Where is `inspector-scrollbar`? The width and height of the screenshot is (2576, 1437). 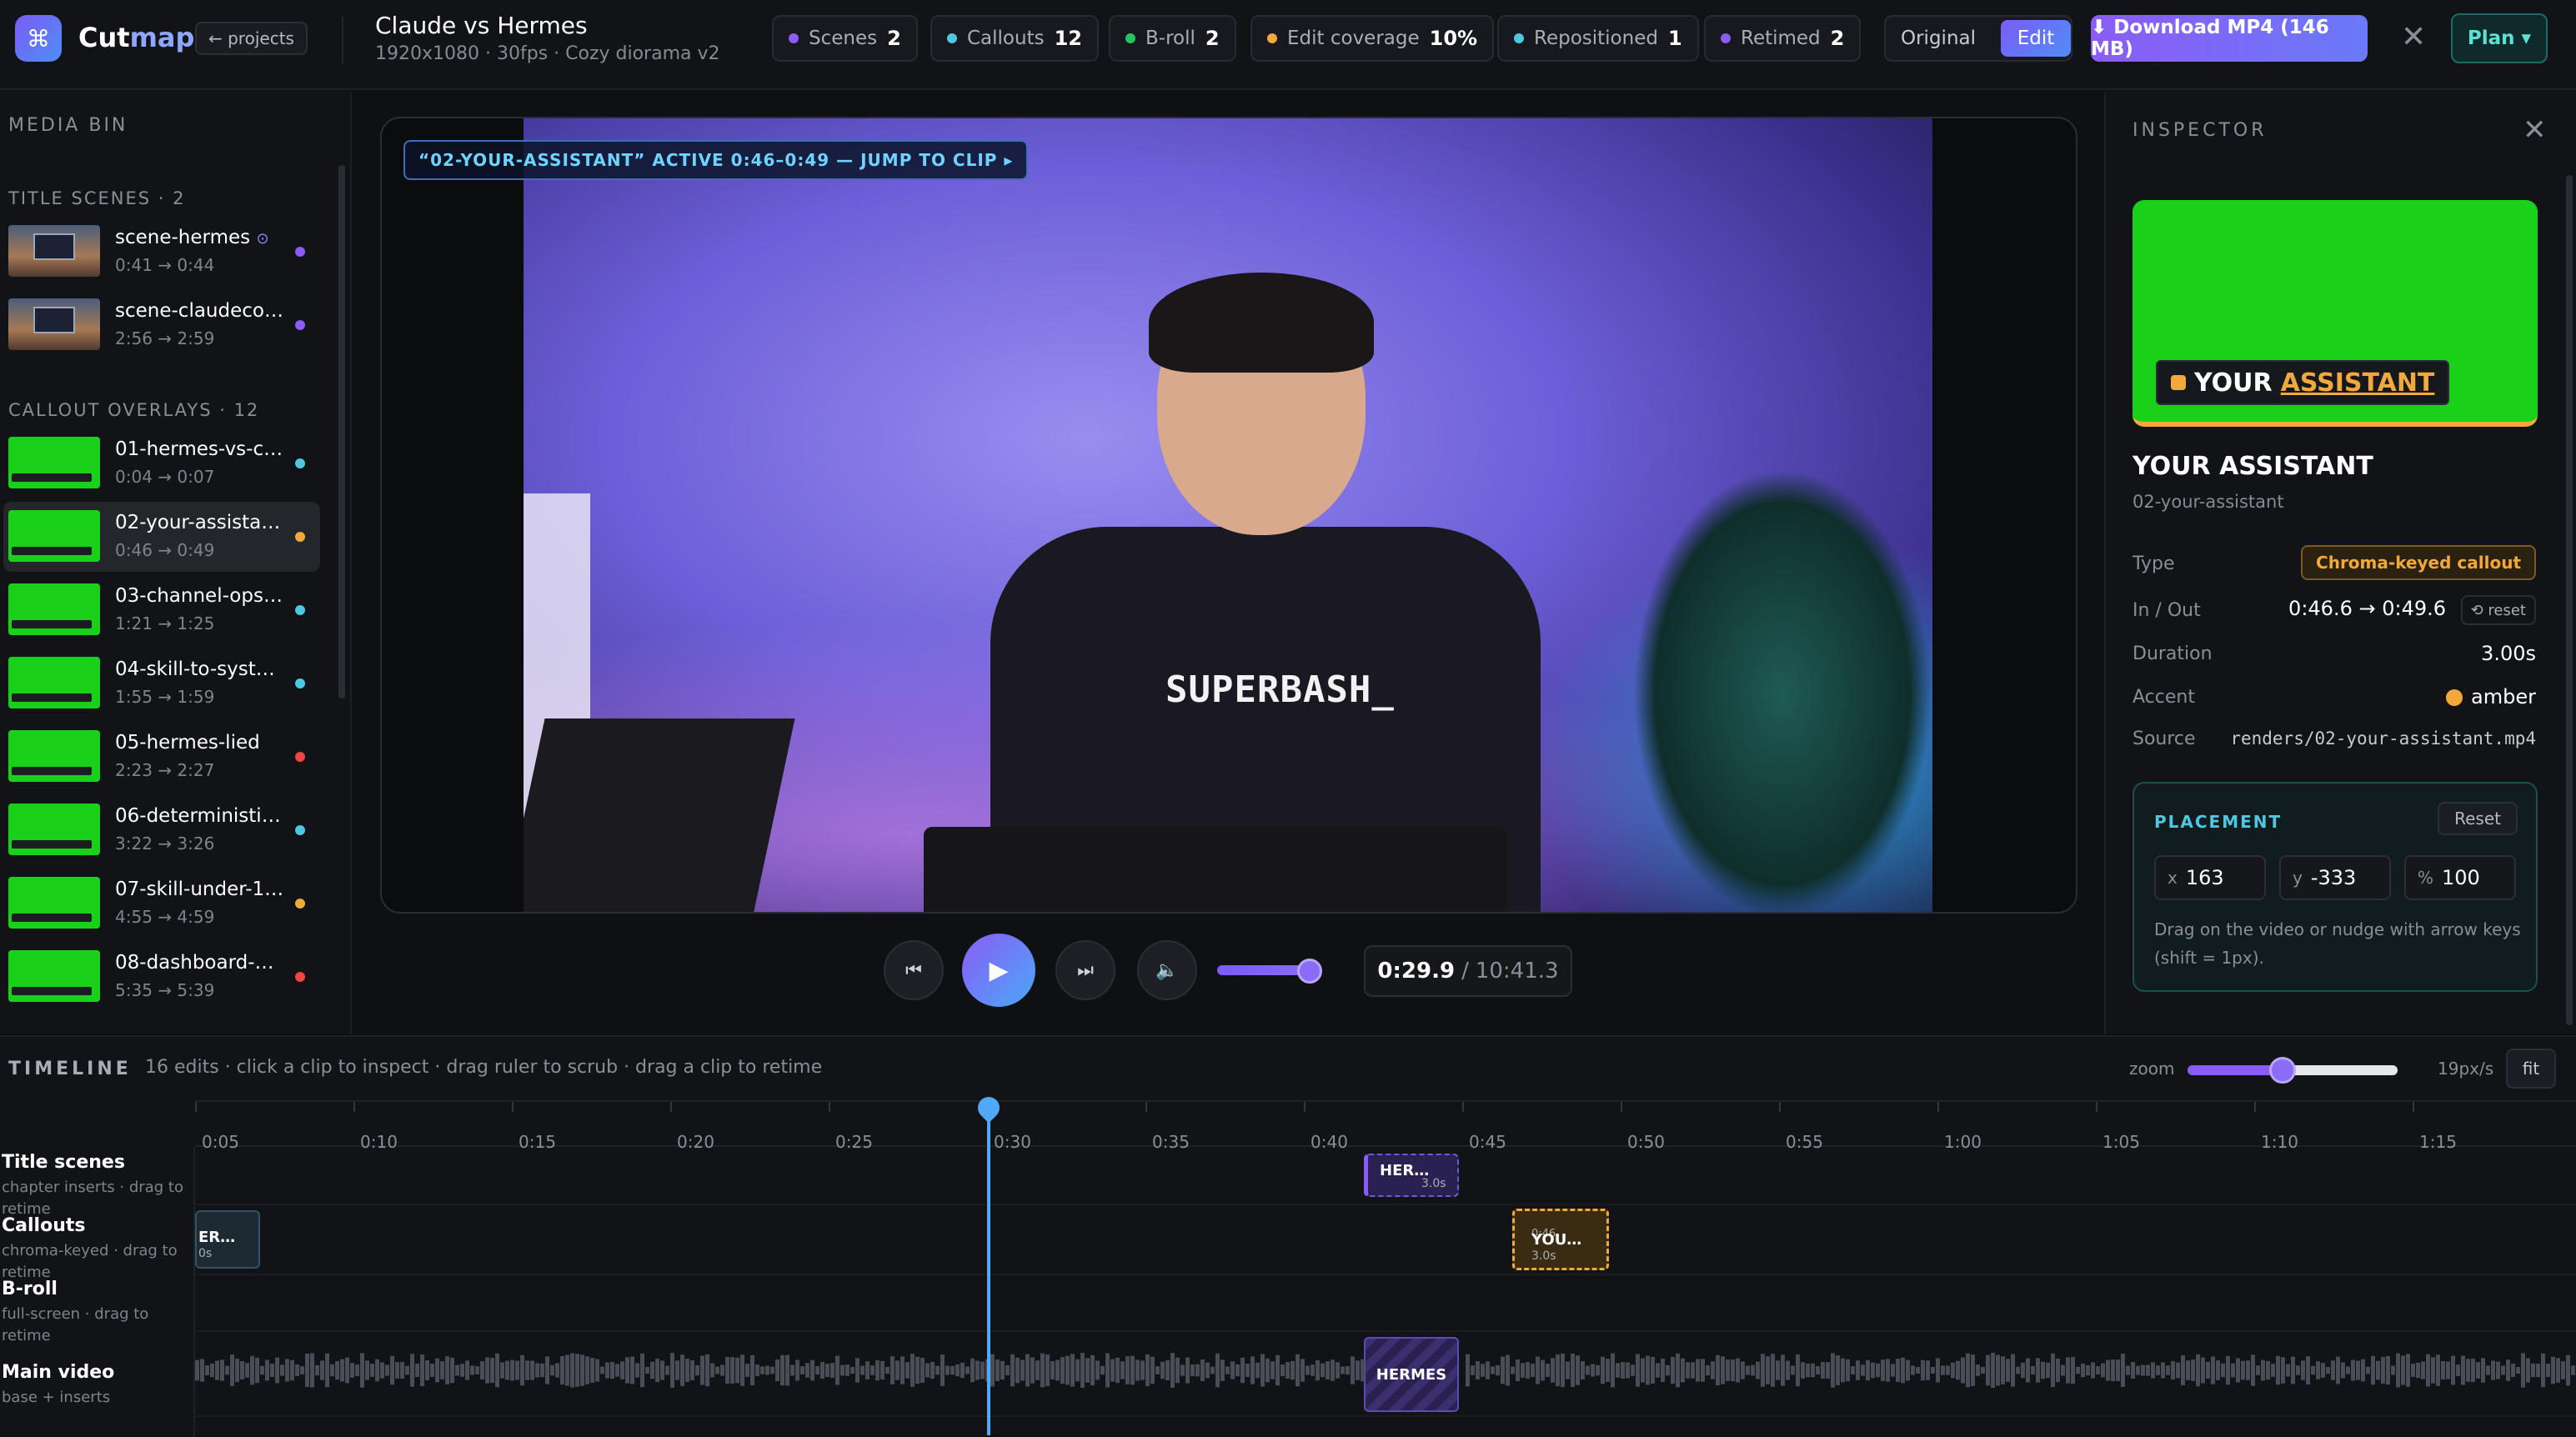 inspector-scrollbar is located at coordinates (2569, 600).